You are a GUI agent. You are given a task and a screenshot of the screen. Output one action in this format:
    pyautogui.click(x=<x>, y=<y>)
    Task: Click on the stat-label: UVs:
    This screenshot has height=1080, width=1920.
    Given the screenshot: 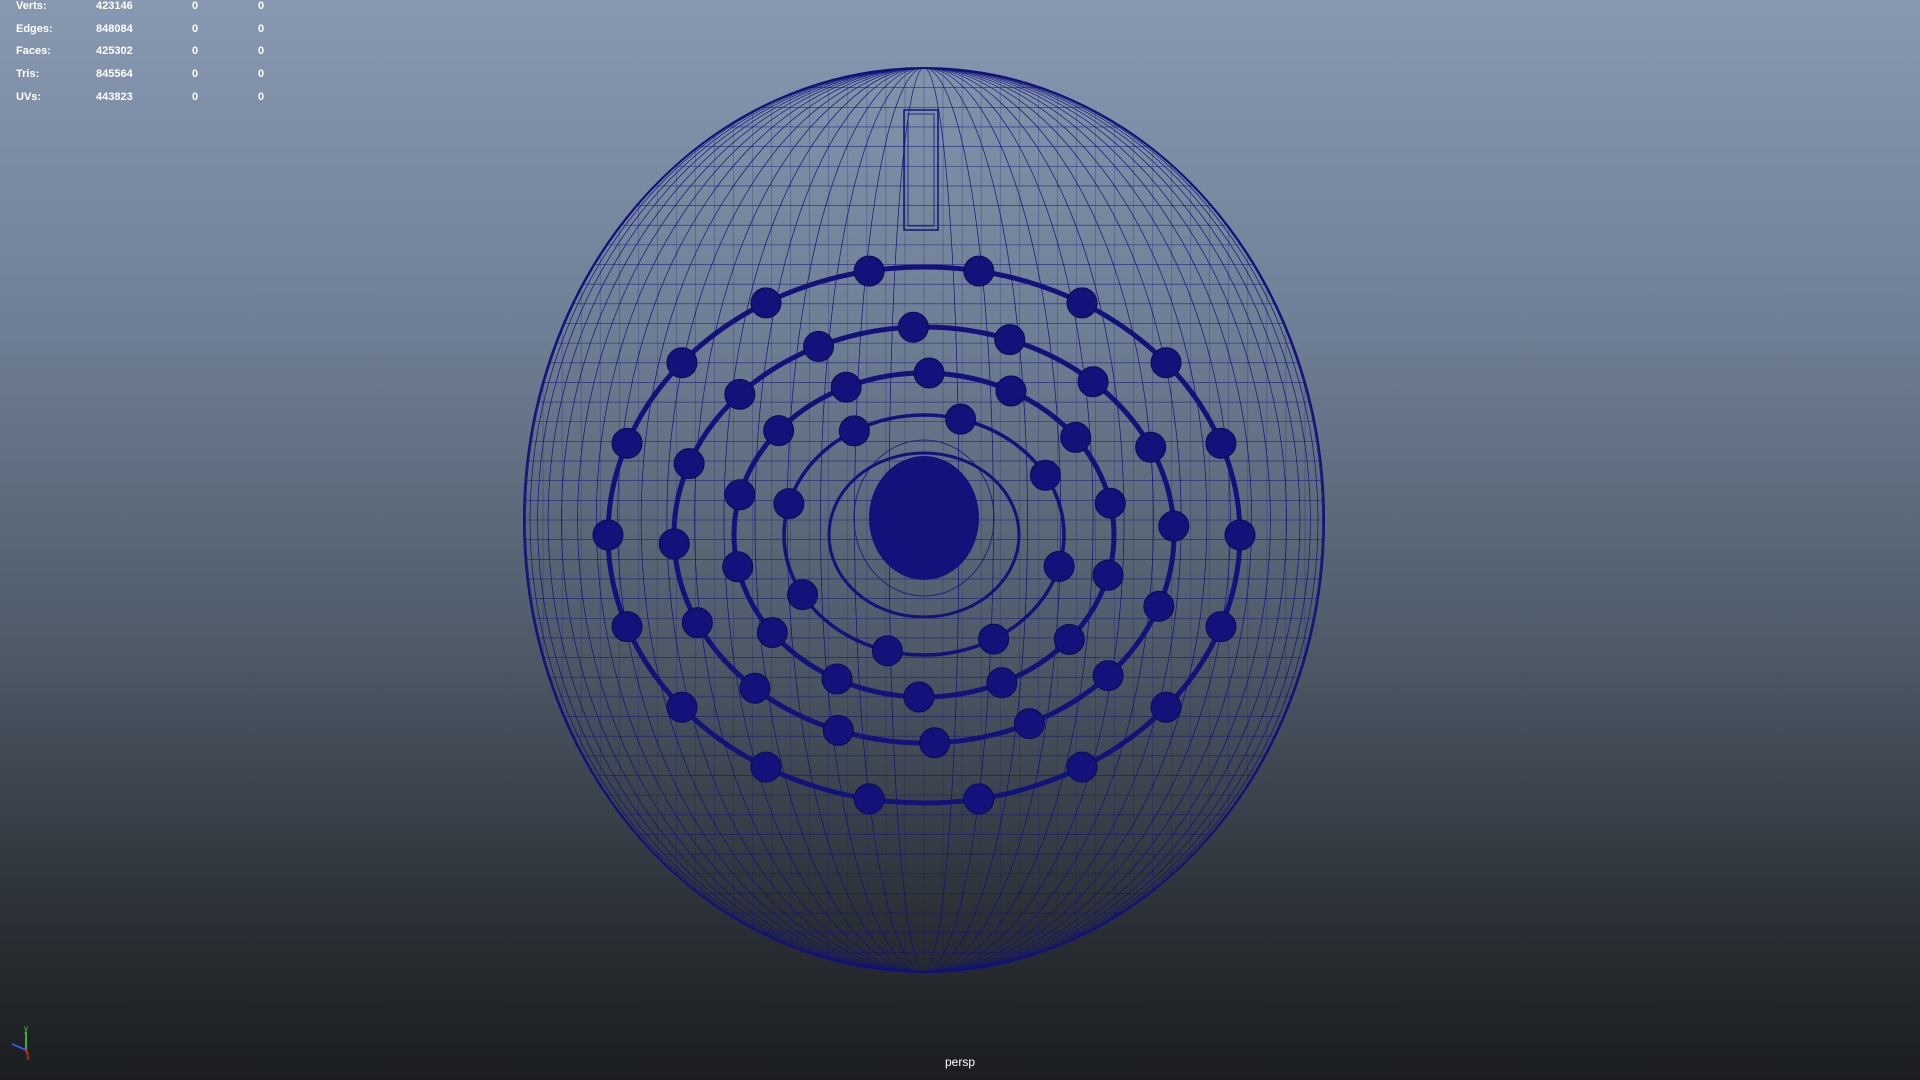 What is the action you would take?
    pyautogui.click(x=29, y=96)
    